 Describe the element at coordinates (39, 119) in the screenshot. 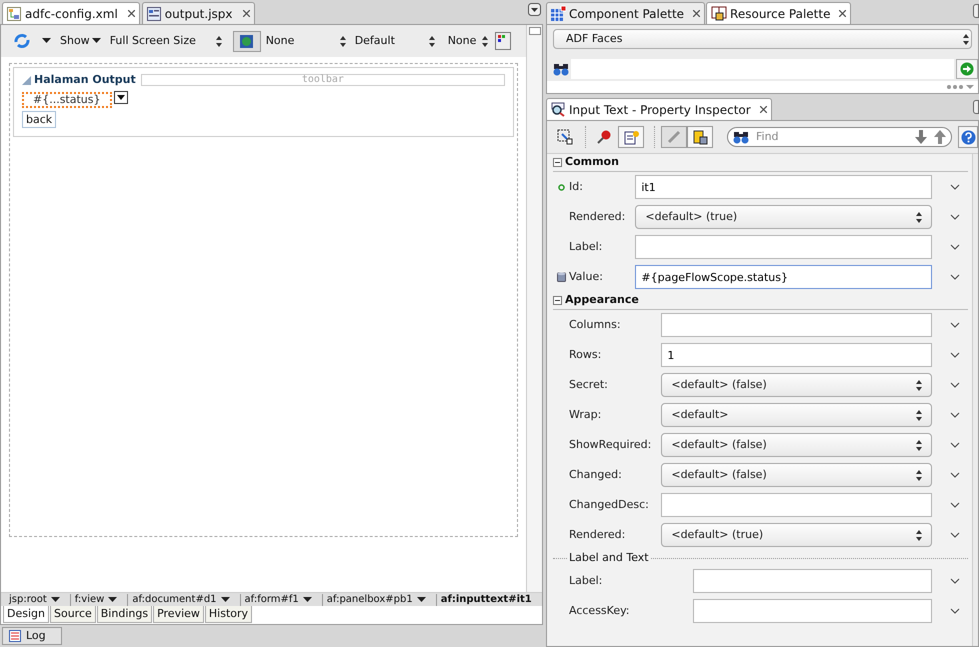

I see `back-button: back` at that location.